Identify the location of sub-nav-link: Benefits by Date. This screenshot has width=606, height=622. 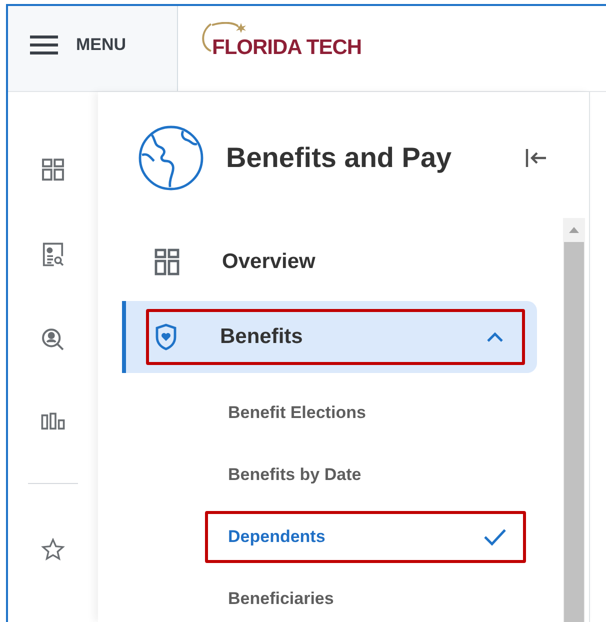
(295, 475).